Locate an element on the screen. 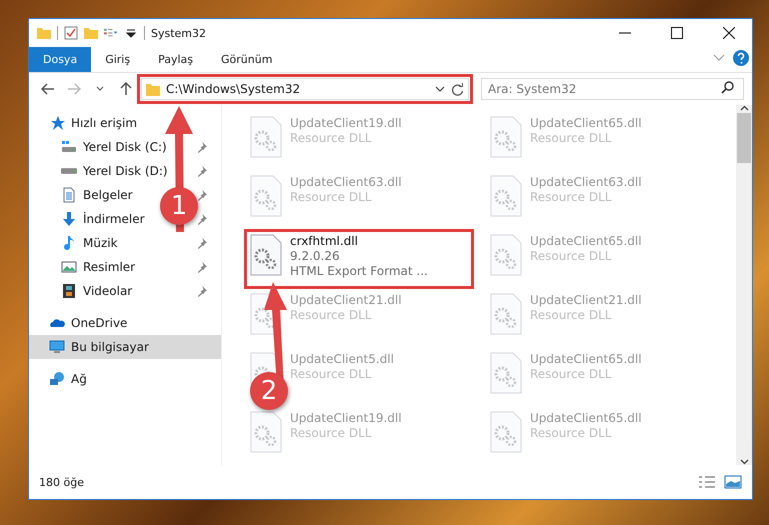 The image size is (769, 525). window-title: System32 is located at coordinates (179, 33).